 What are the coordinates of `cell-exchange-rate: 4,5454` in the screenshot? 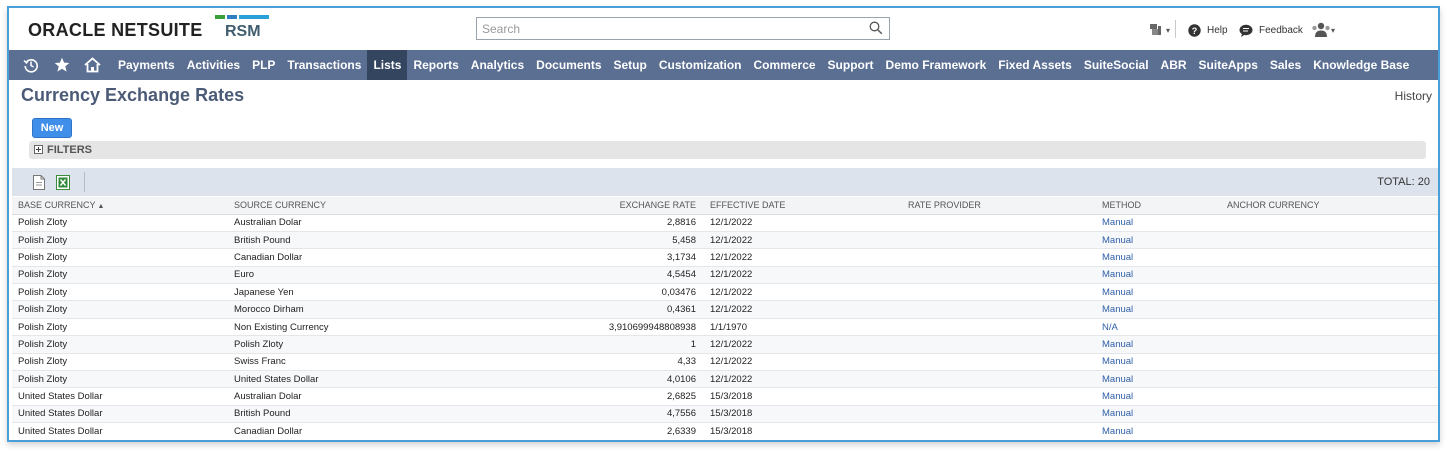 It's located at (626, 275).